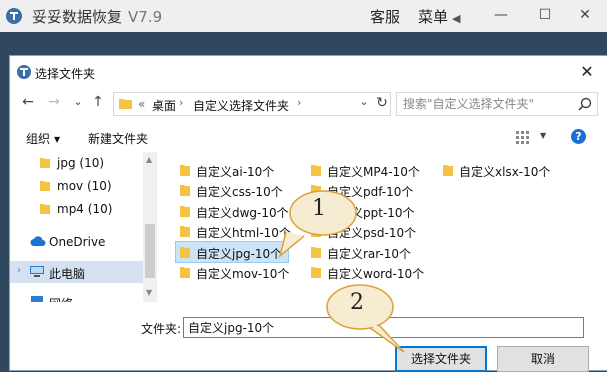 This screenshot has height=372, width=607. I want to click on help-icon: ?, so click(578, 136).